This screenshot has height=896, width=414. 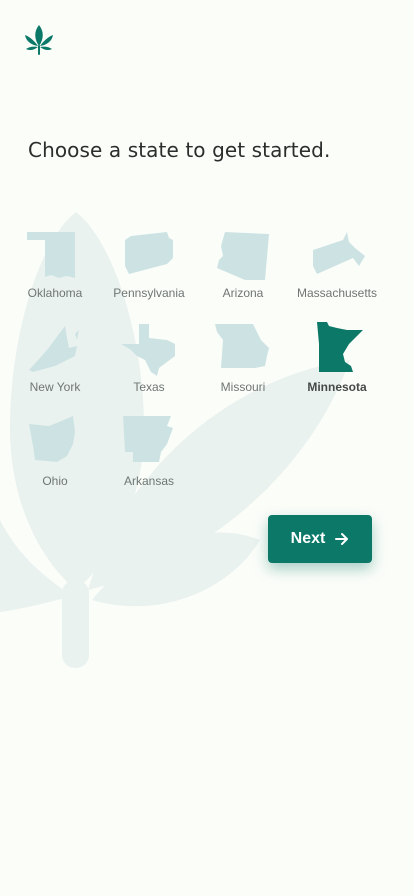 I want to click on state-option-ohio: Ohio, so click(x=55, y=461).